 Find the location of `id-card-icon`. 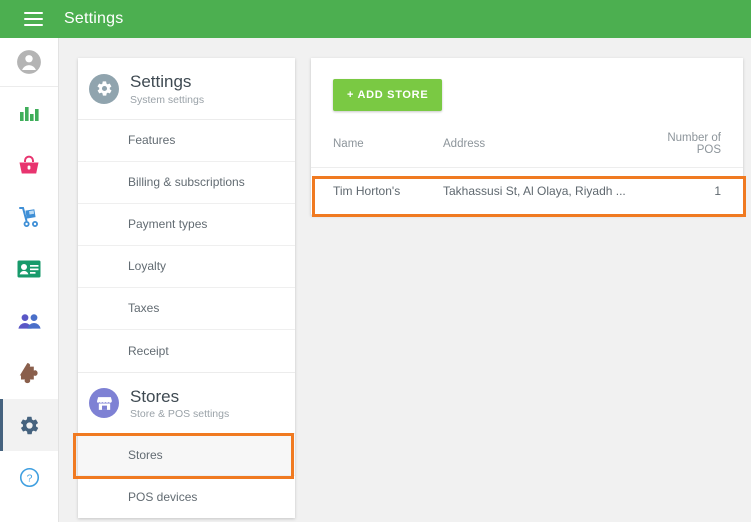

id-card-icon is located at coordinates (29, 269).